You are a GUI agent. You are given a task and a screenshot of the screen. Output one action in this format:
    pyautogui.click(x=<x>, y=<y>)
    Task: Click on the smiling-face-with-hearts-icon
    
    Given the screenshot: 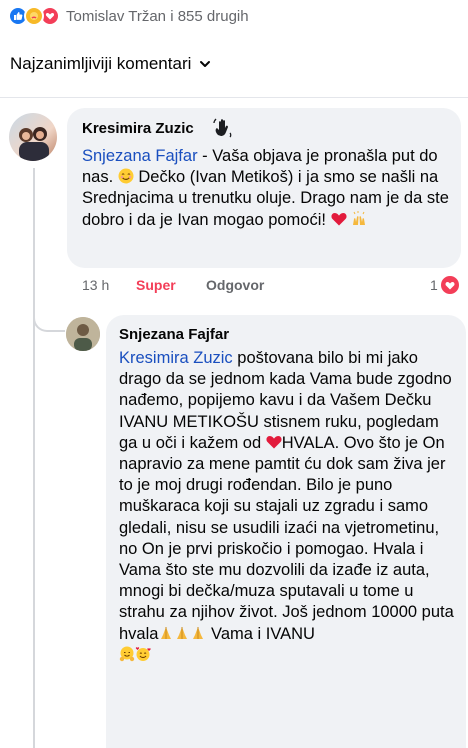 What is the action you would take?
    pyautogui.click(x=143, y=654)
    